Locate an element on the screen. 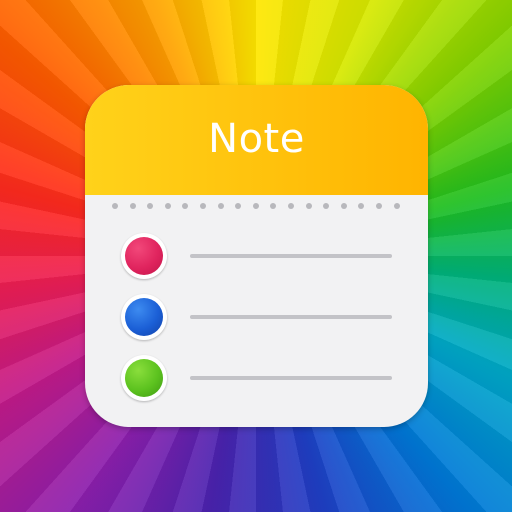  notepad-header: Note is located at coordinates (256, 140).